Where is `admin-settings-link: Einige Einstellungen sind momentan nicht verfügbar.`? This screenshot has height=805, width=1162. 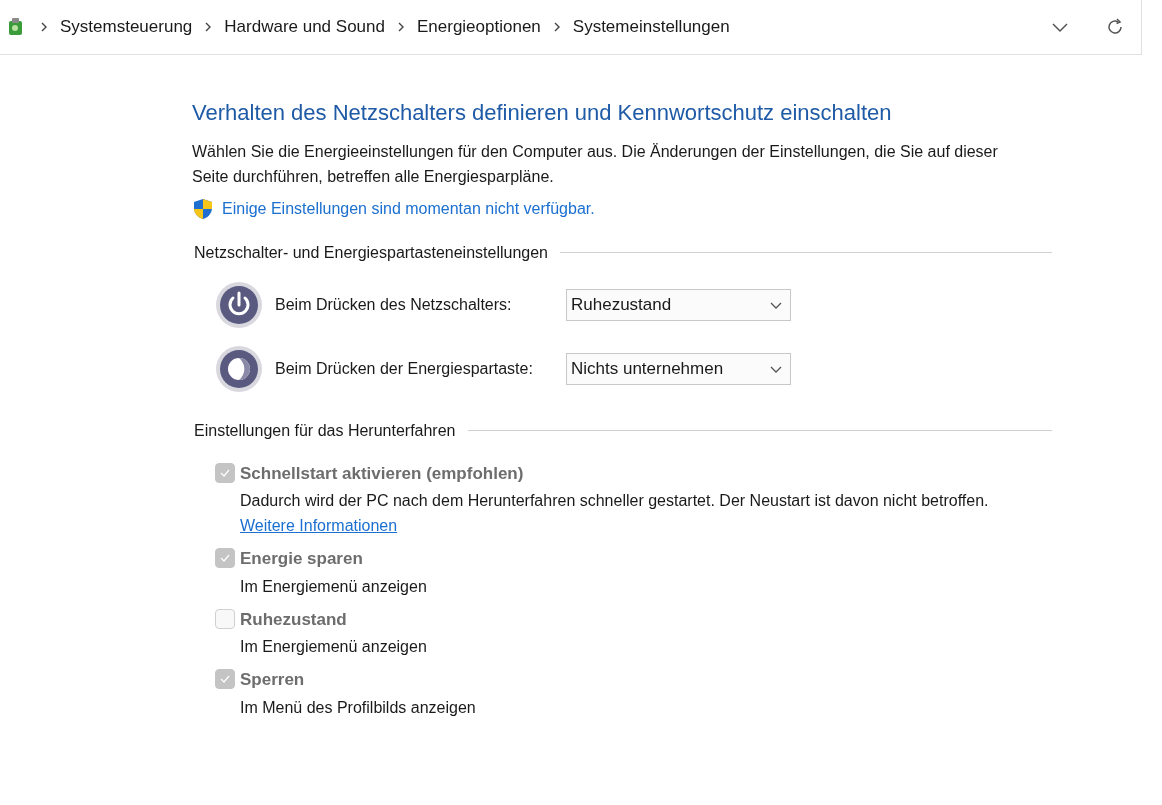 admin-settings-link: Einige Einstellungen sind momentan nicht verfügbar. is located at coordinates (408, 208).